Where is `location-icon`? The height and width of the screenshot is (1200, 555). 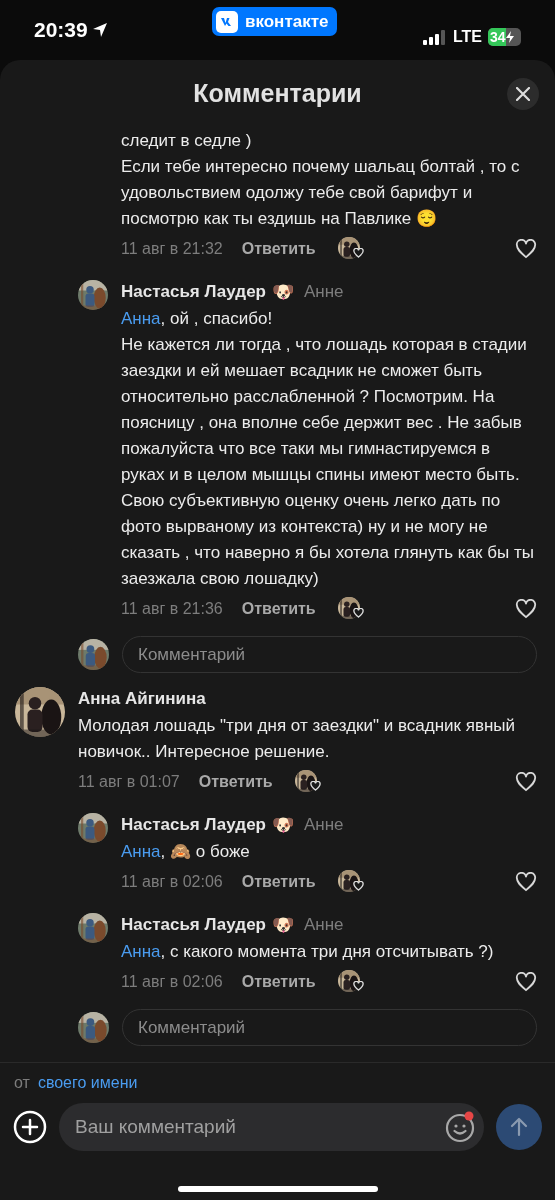
location-icon is located at coordinates (99, 30).